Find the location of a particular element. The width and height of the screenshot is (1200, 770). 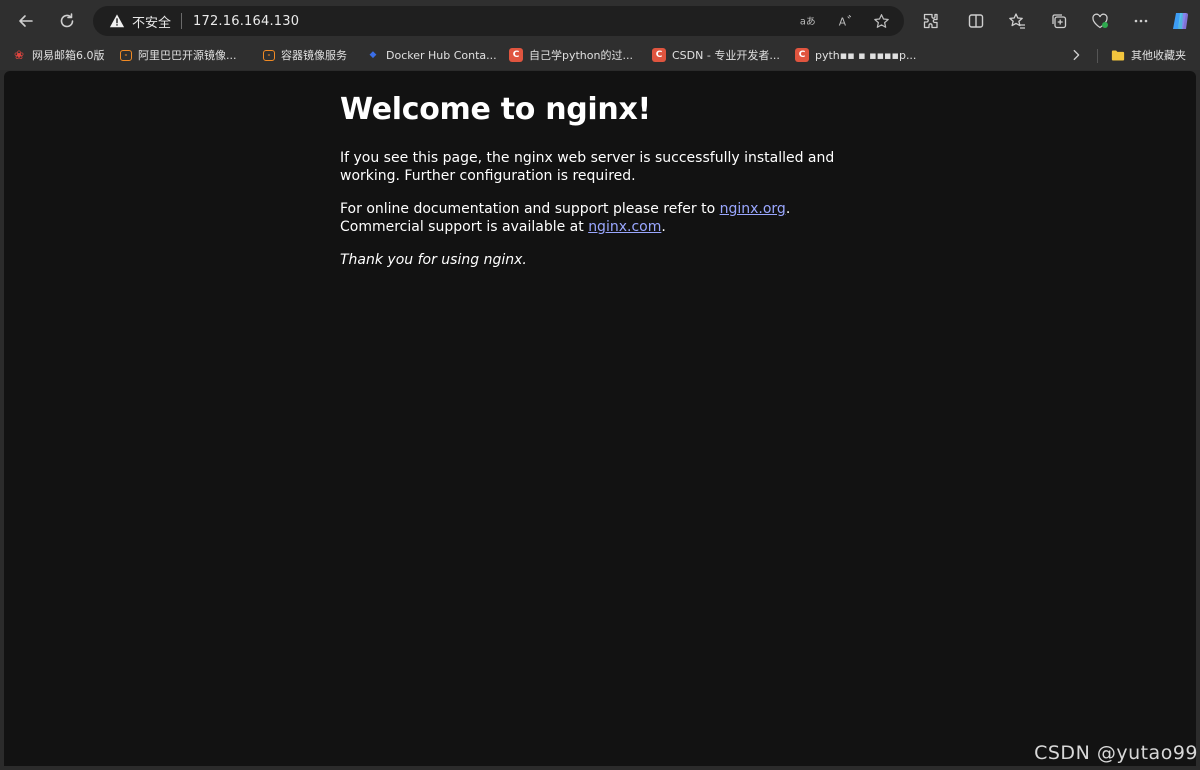

bookmark-item: ❀ 网易邮箱6.0版 is located at coordinates (58, 55).